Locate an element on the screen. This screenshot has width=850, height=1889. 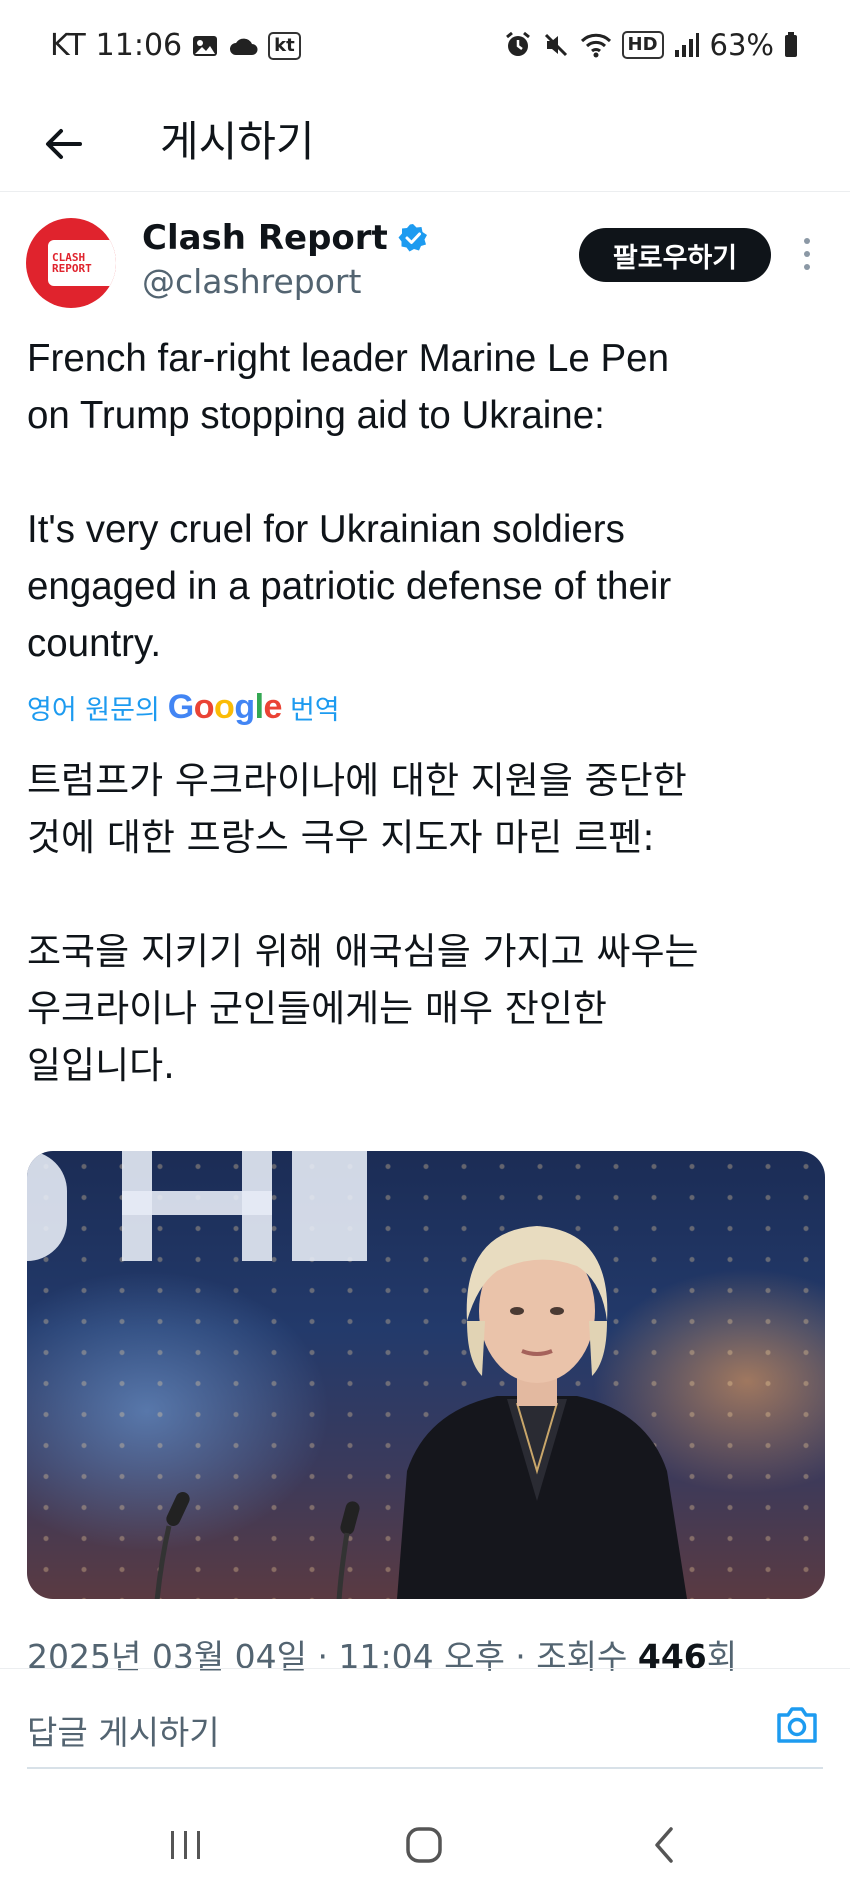
microphone-right is located at coordinates (348, 1550).